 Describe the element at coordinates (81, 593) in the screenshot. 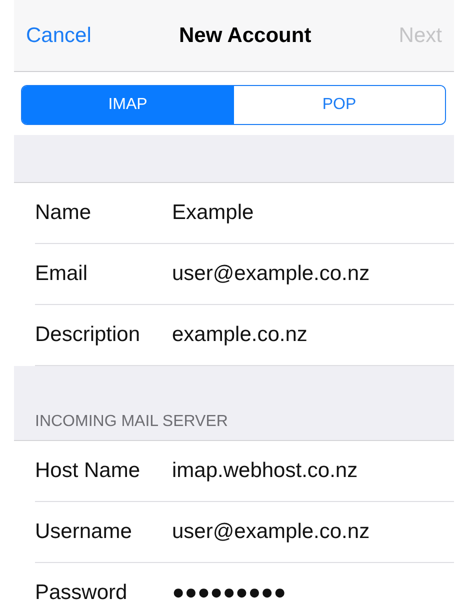

I see `field-label: Password` at that location.